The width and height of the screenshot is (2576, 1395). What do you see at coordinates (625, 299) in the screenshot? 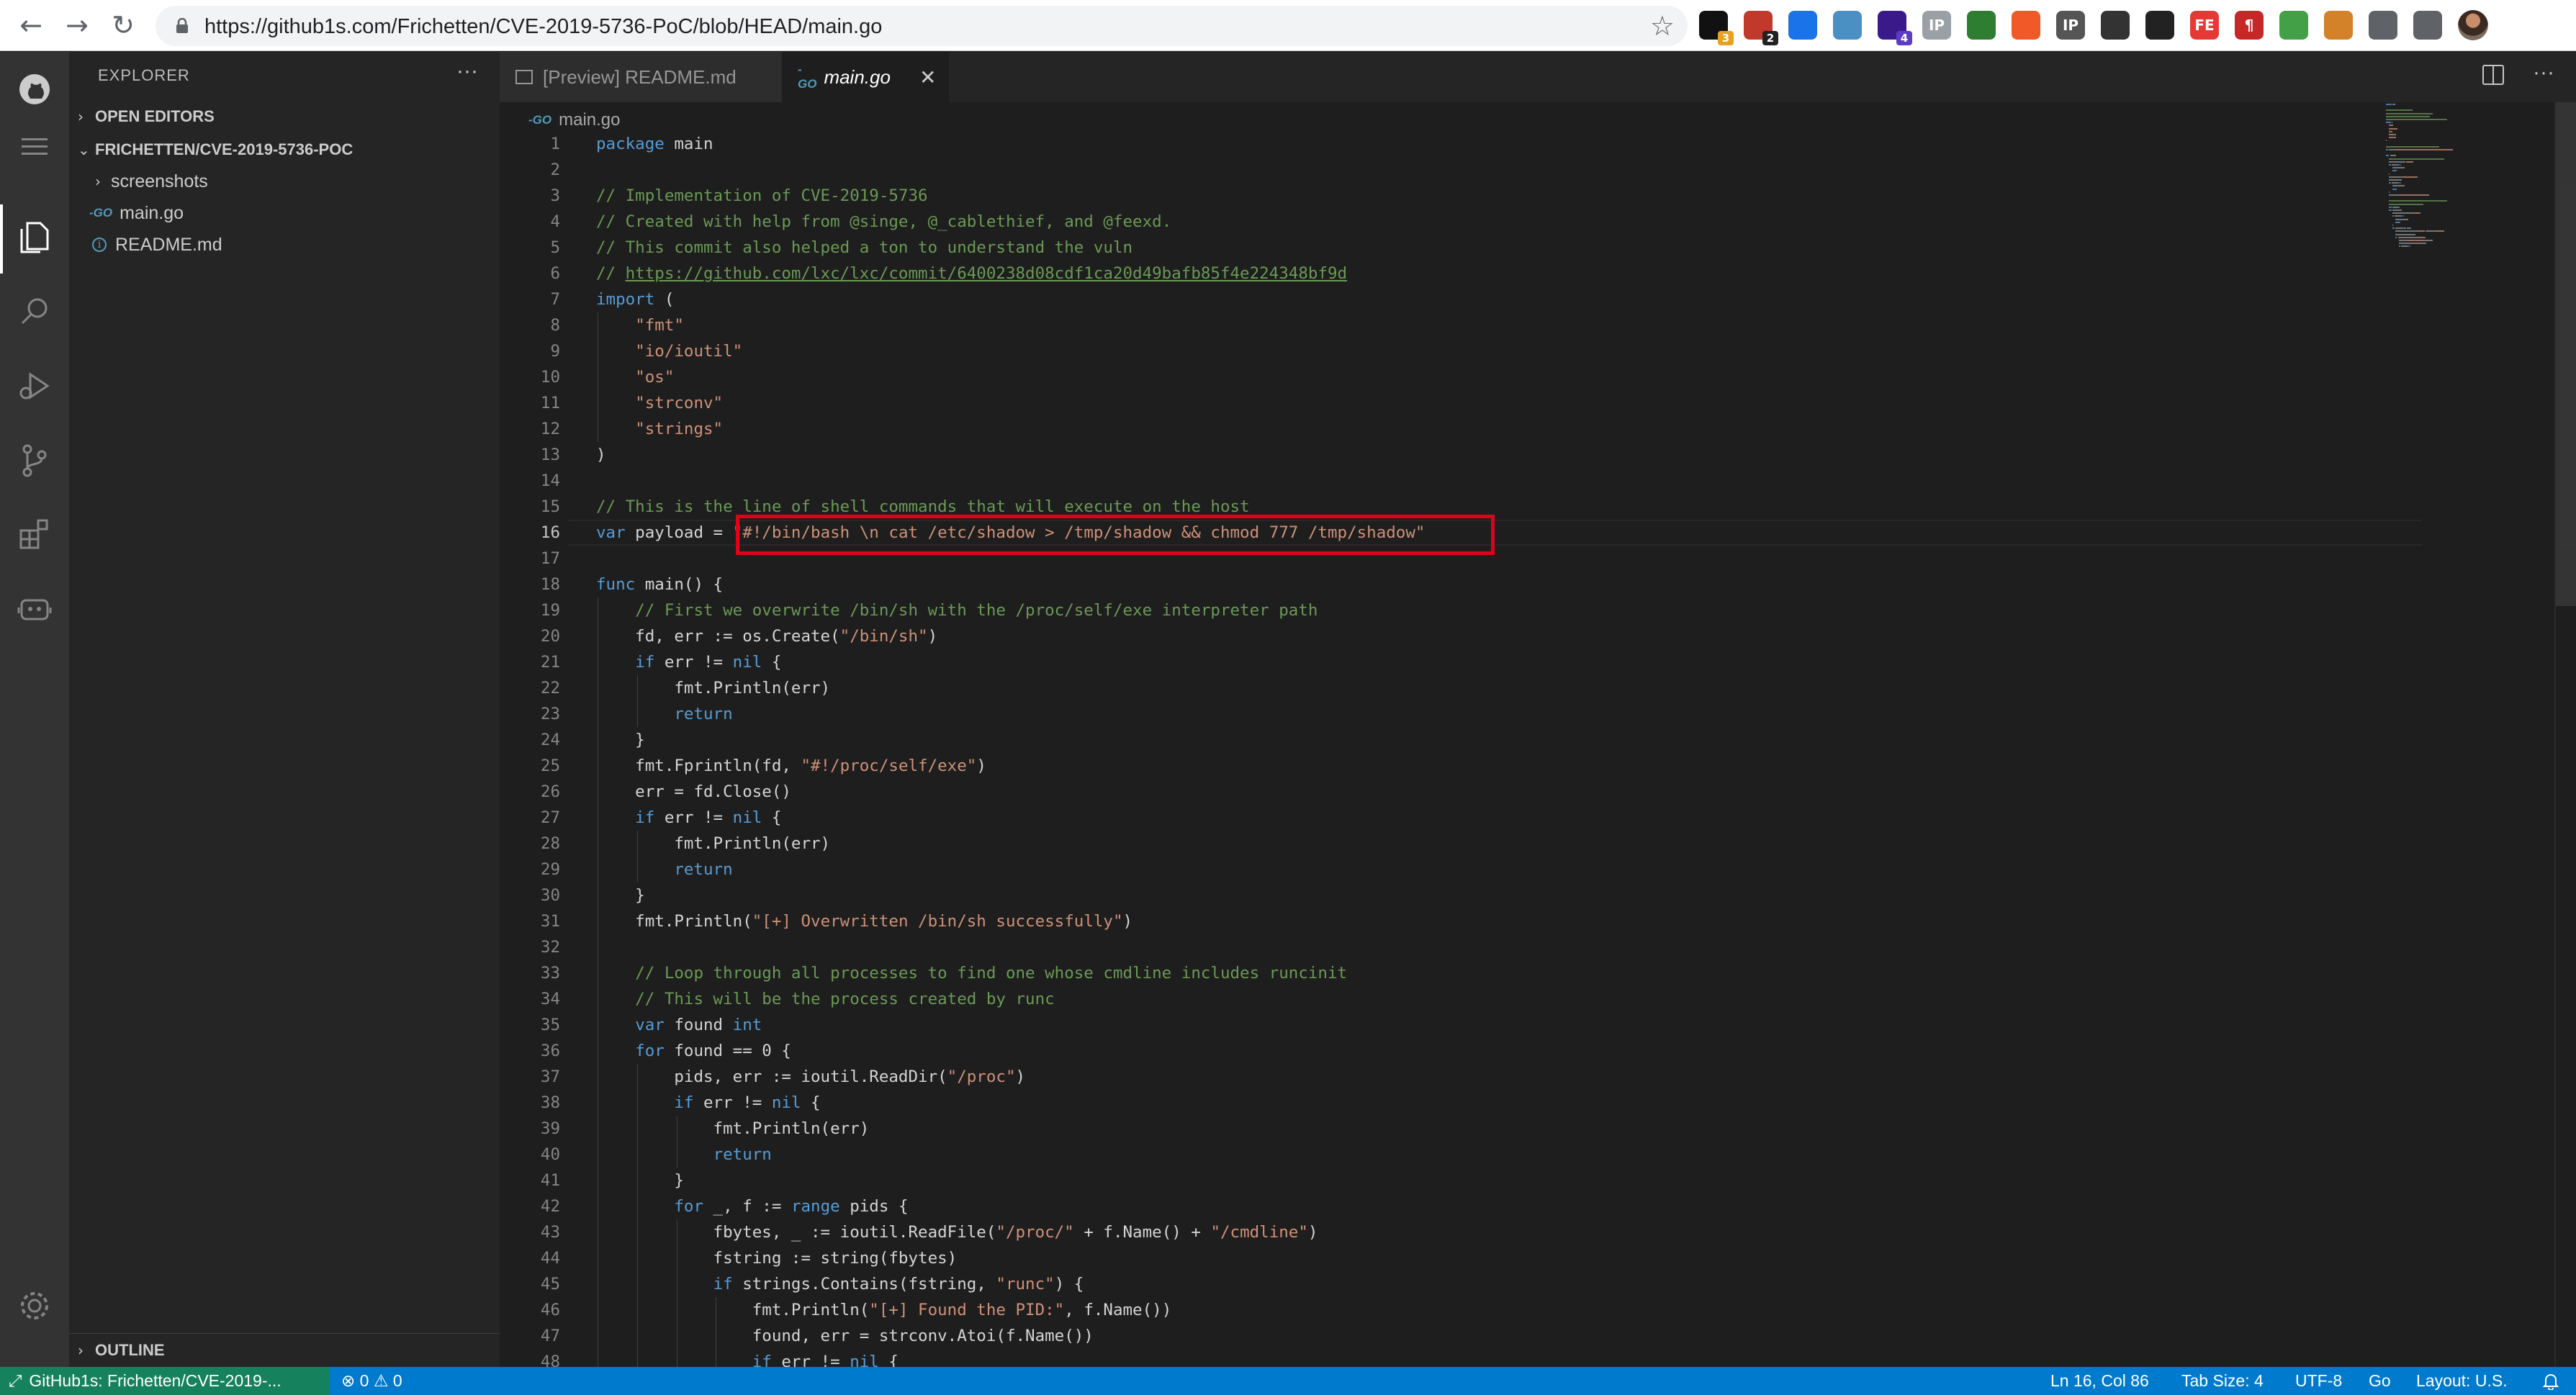
I see `code-token: import` at bounding box center [625, 299].